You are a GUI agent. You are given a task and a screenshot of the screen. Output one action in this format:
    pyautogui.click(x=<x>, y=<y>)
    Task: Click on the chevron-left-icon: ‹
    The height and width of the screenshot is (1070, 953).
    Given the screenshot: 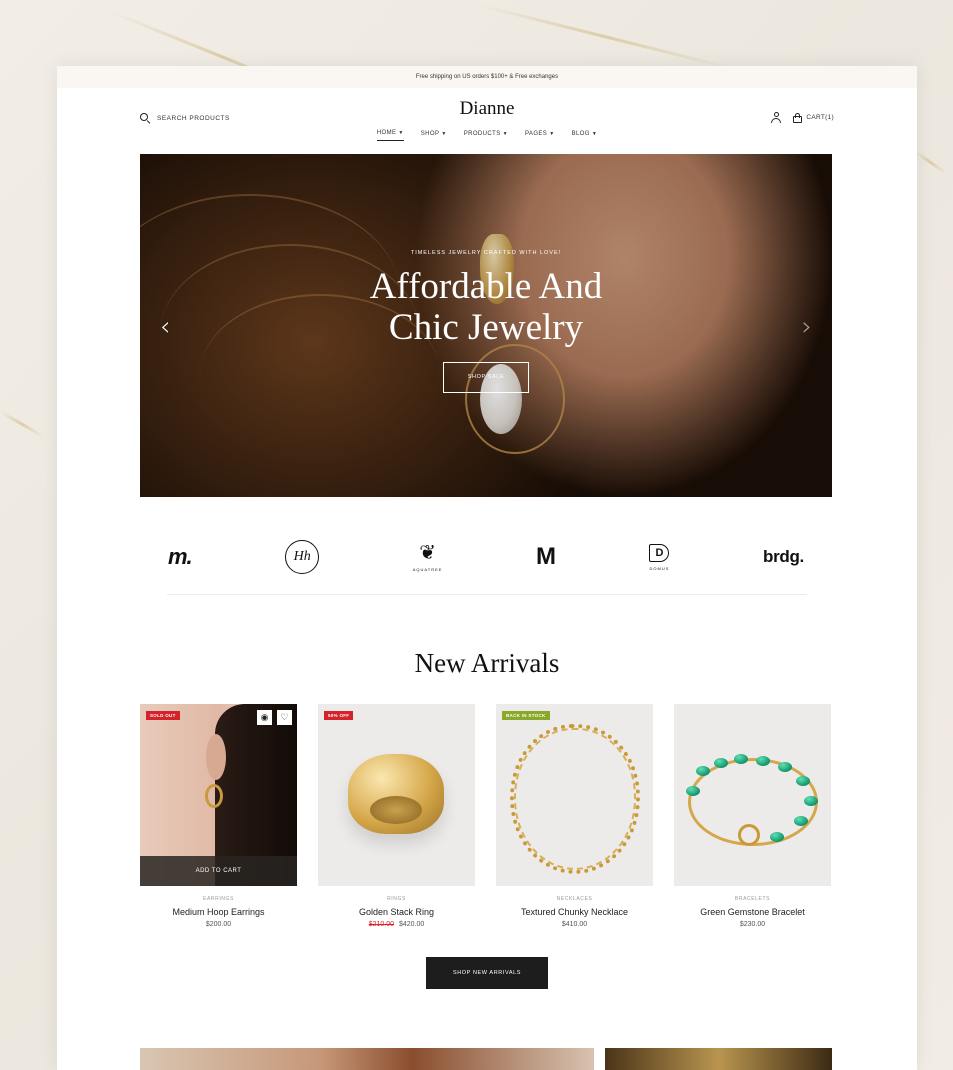 What is the action you would take?
    pyautogui.click(x=165, y=327)
    